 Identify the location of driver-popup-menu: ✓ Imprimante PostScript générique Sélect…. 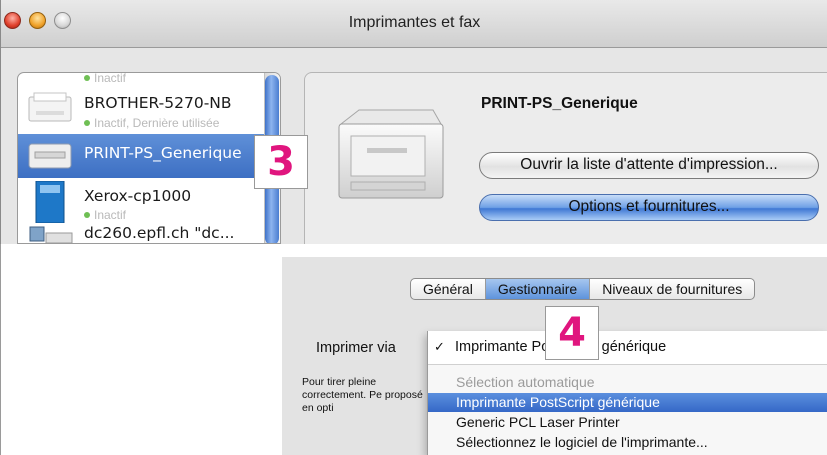
(627, 393).